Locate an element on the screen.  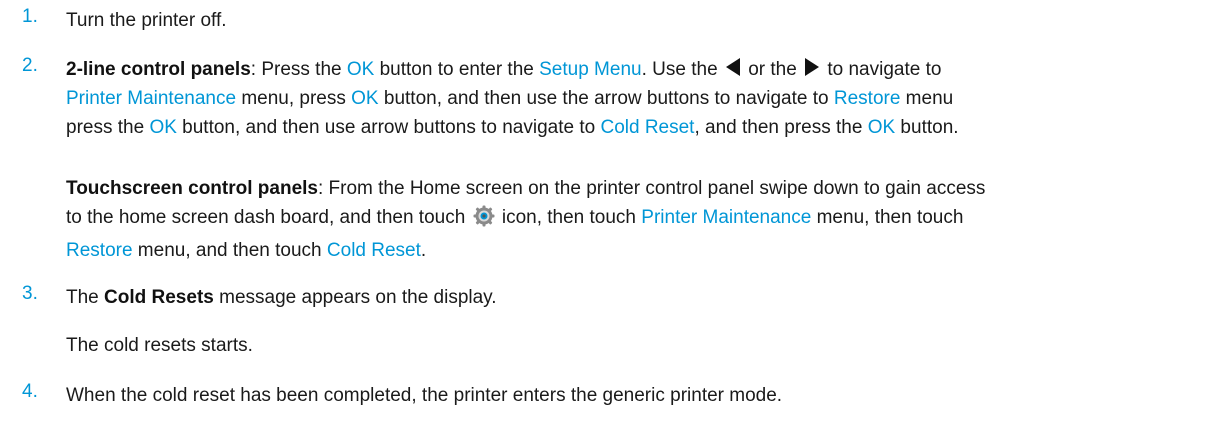
text-run: menu, press is located at coordinates (294, 98).